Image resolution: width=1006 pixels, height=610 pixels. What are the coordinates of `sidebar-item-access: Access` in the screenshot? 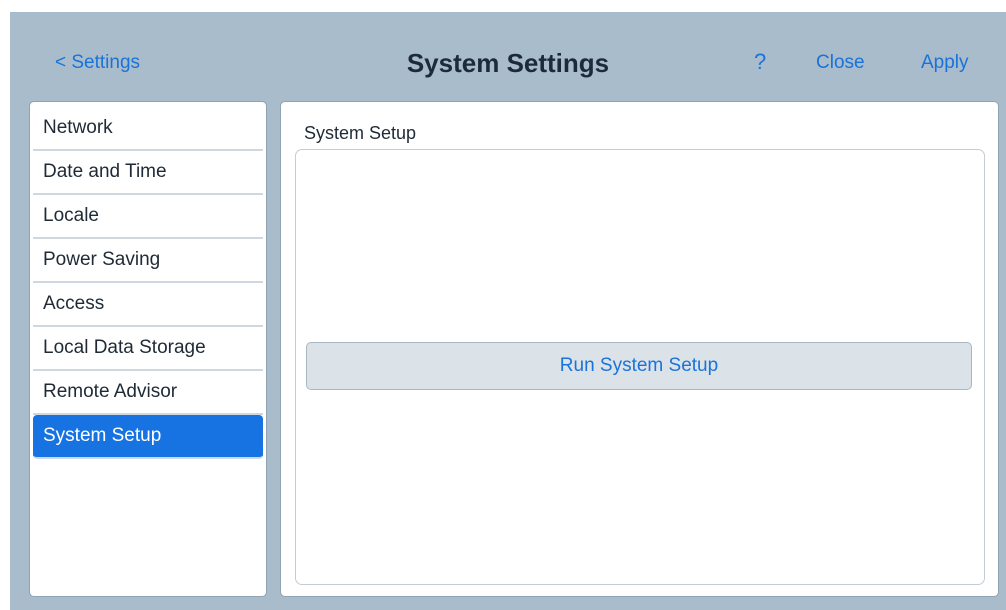 It's located at (148, 305).